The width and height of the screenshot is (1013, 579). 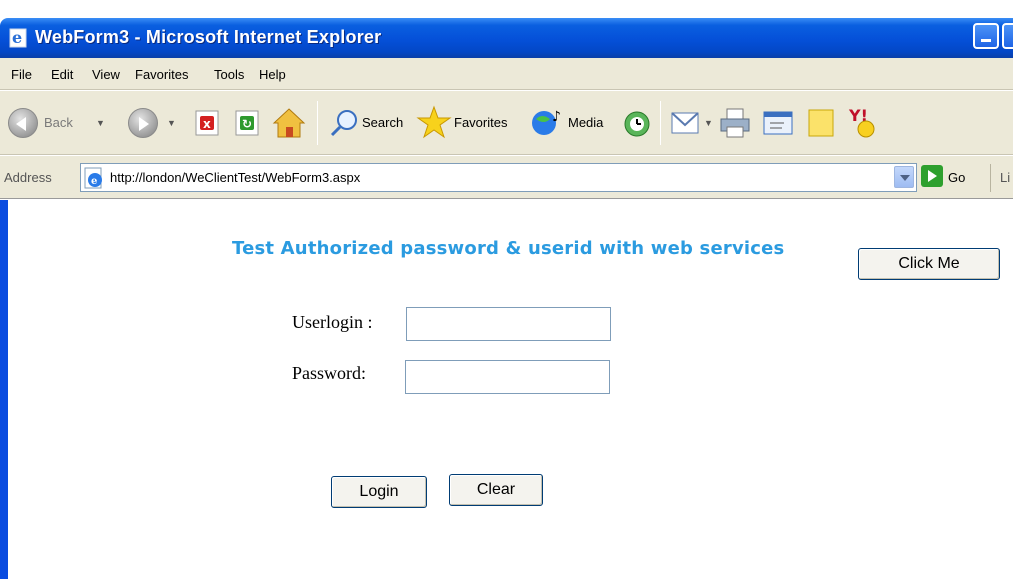 What do you see at coordinates (1005, 177) in the screenshot?
I see `links-label: Li` at bounding box center [1005, 177].